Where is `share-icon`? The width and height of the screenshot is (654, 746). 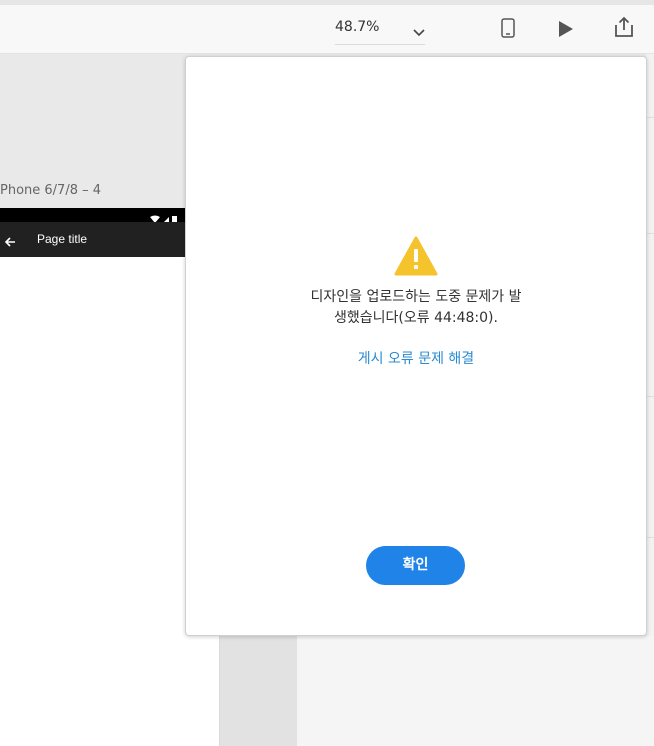 share-icon is located at coordinates (624, 27).